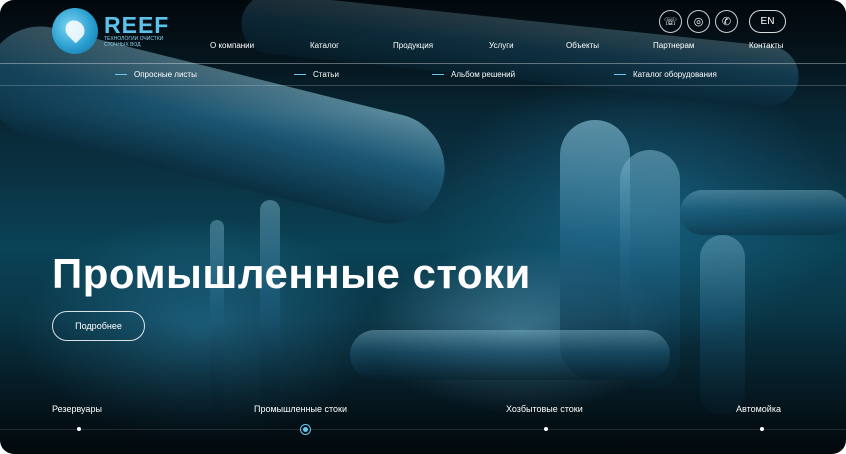 The image size is (846, 454). I want to click on language-switch-button: EN, so click(767, 21).